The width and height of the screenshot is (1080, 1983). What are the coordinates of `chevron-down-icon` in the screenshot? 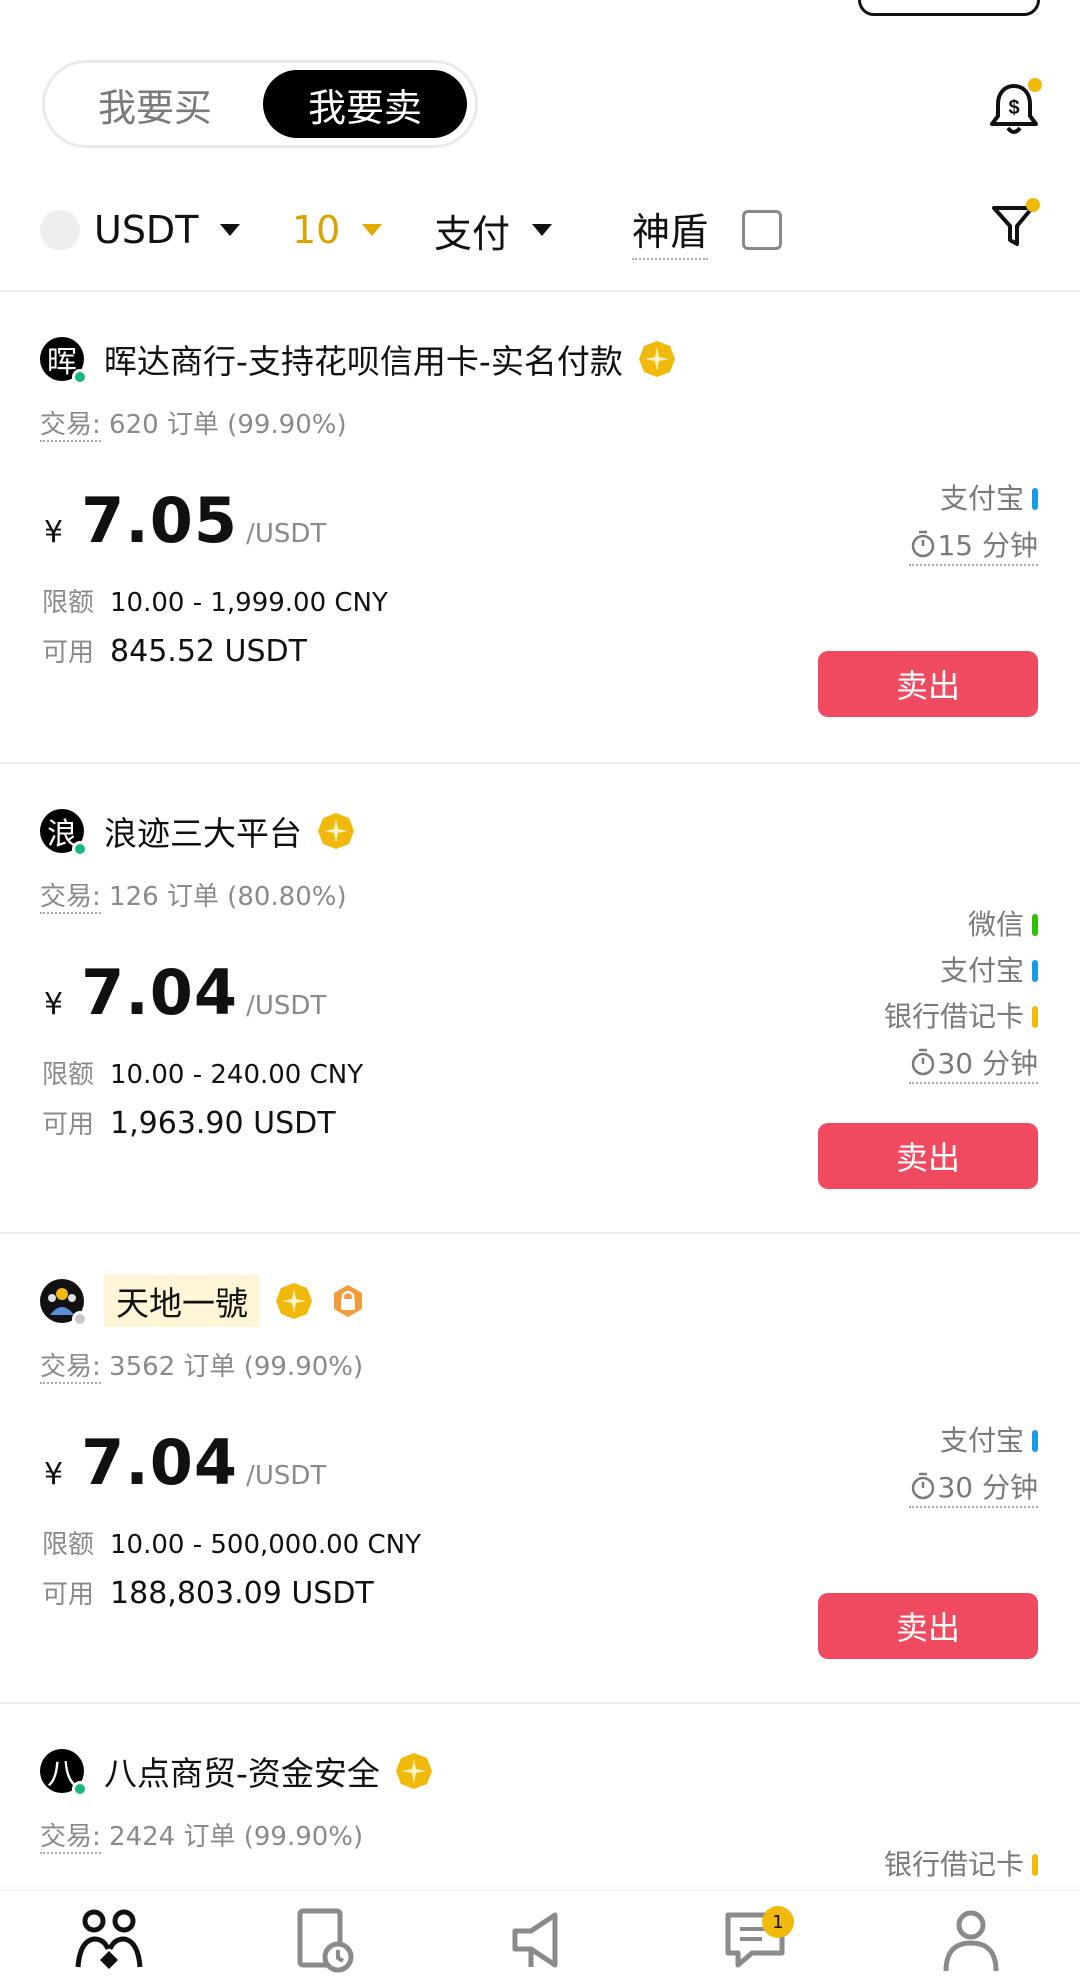 It's located at (542, 230).